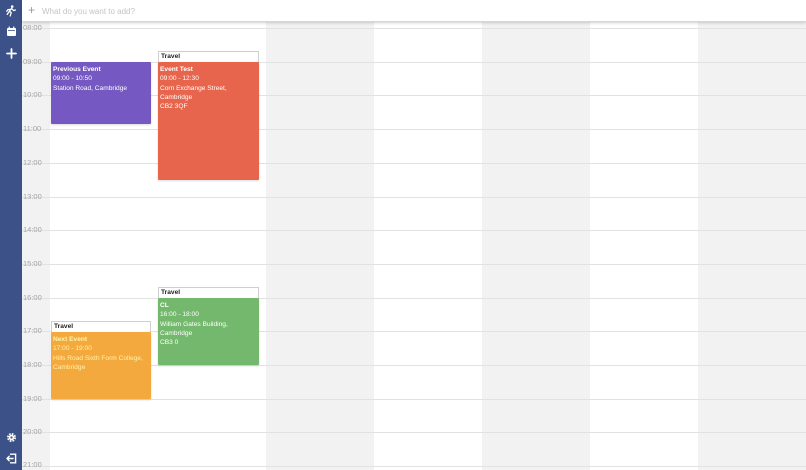  What do you see at coordinates (193, 92) in the screenshot?
I see `event-location: Corn Exchange Street, Cambridge` at bounding box center [193, 92].